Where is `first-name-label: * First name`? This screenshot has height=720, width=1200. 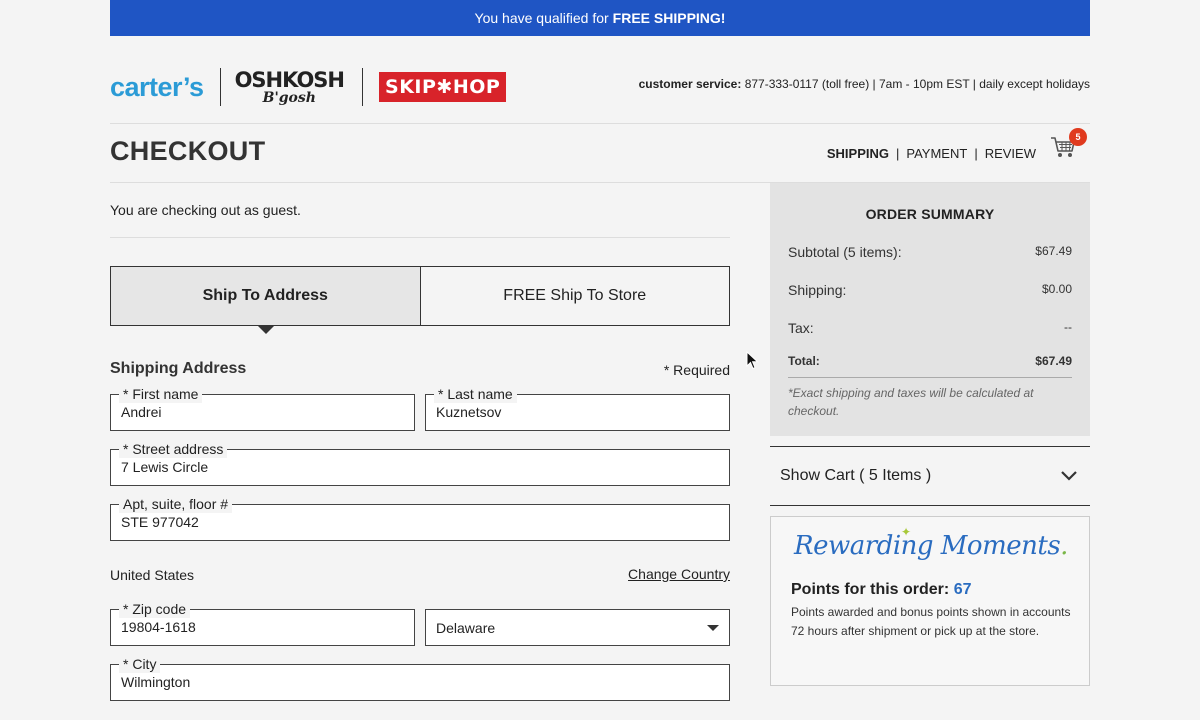
first-name-label: * First name is located at coordinates (161, 394).